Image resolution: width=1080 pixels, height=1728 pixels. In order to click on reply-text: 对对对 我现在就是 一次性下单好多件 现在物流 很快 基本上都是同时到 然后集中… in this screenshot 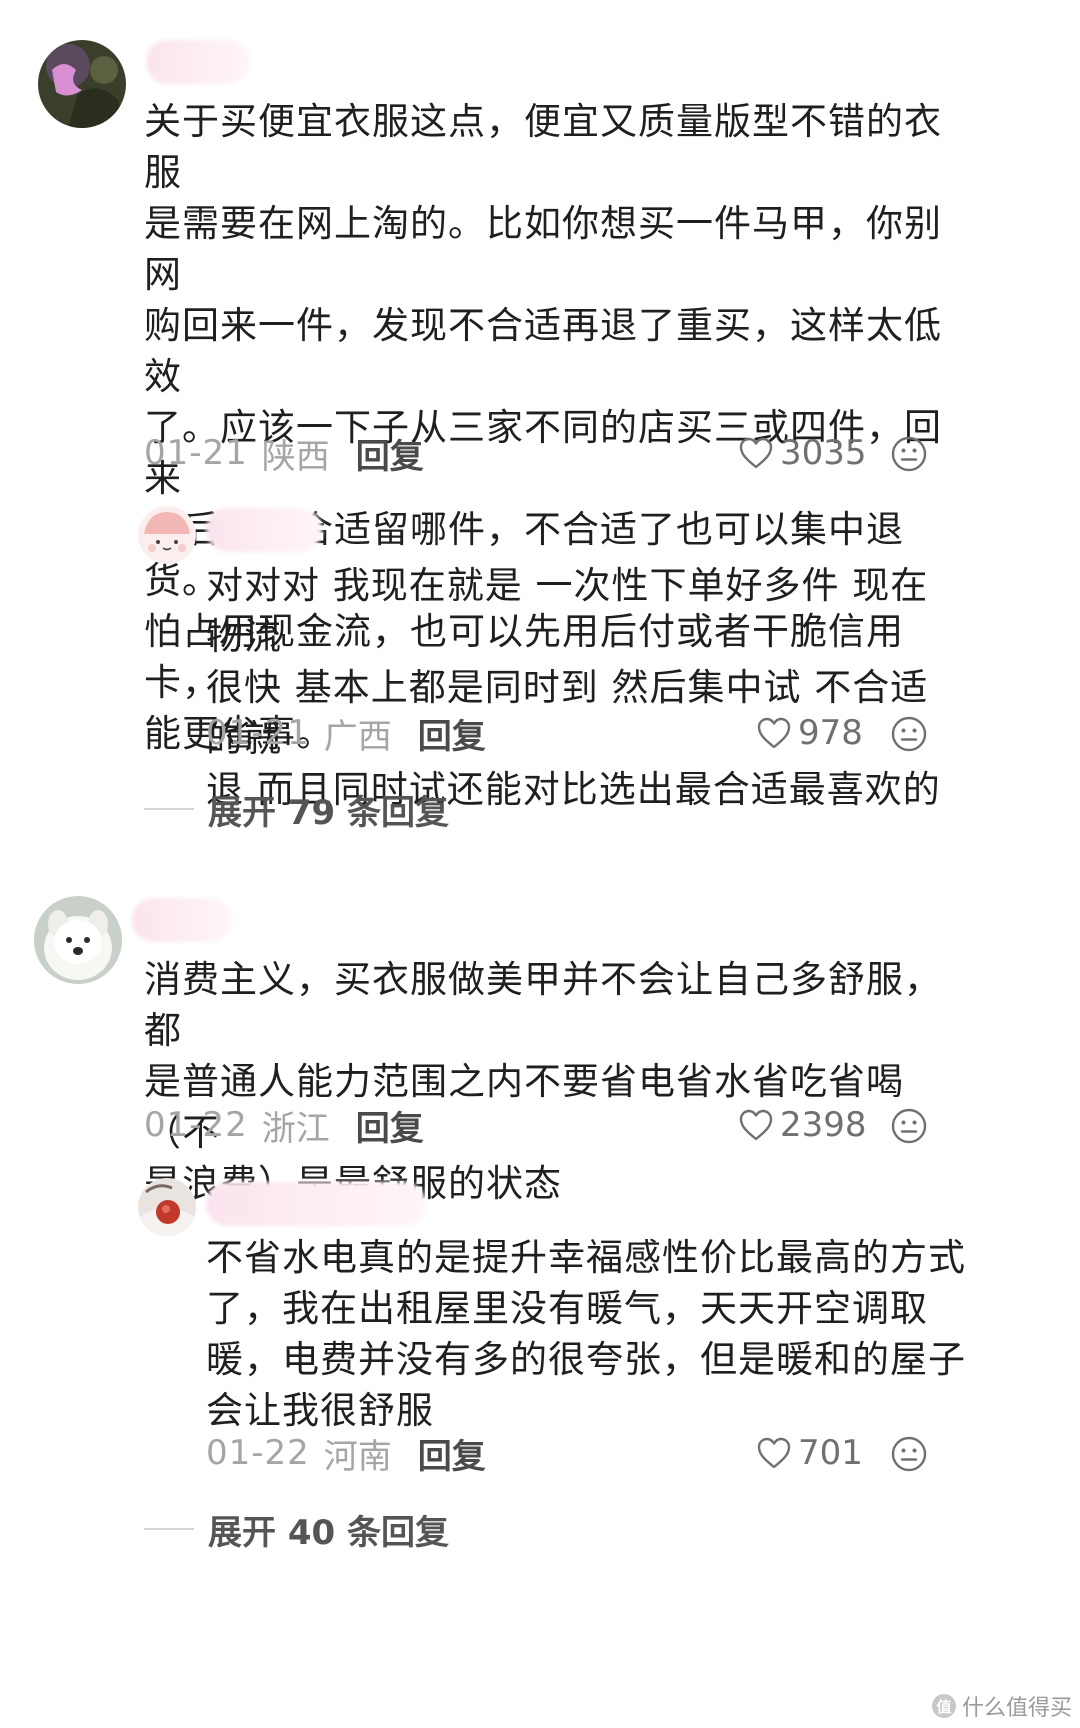, I will do `click(573, 687)`.